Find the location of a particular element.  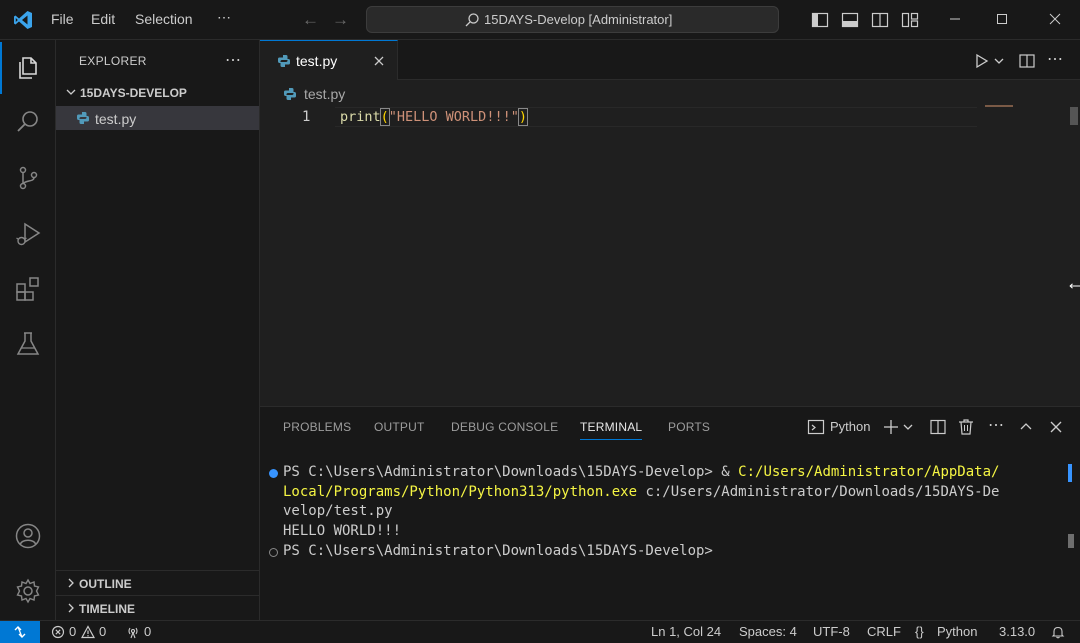

back-arrow-icon: ← is located at coordinates (310, 20).